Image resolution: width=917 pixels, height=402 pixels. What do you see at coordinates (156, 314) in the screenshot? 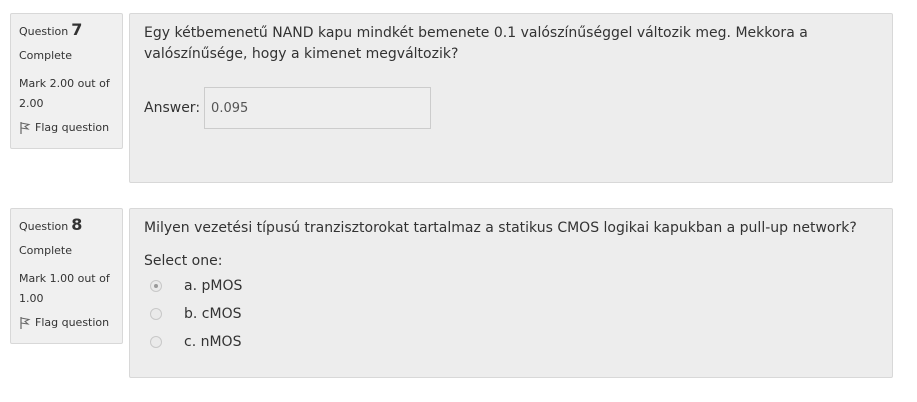
I see `radio-b` at bounding box center [156, 314].